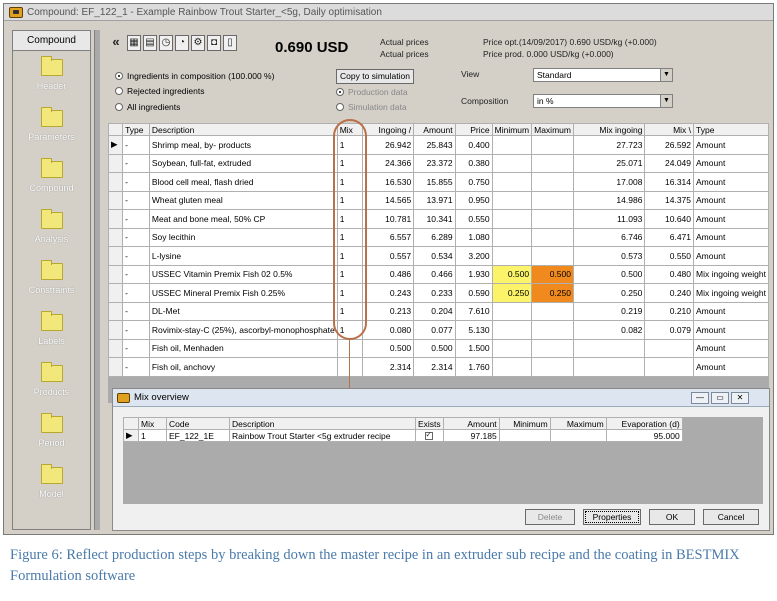  I want to click on cell-description: DL-Met, so click(243, 311).